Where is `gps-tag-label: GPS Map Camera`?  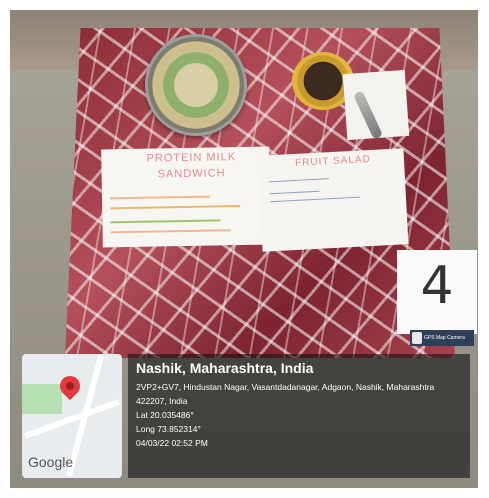 gps-tag-label: GPS Map Camera is located at coordinates (444, 338).